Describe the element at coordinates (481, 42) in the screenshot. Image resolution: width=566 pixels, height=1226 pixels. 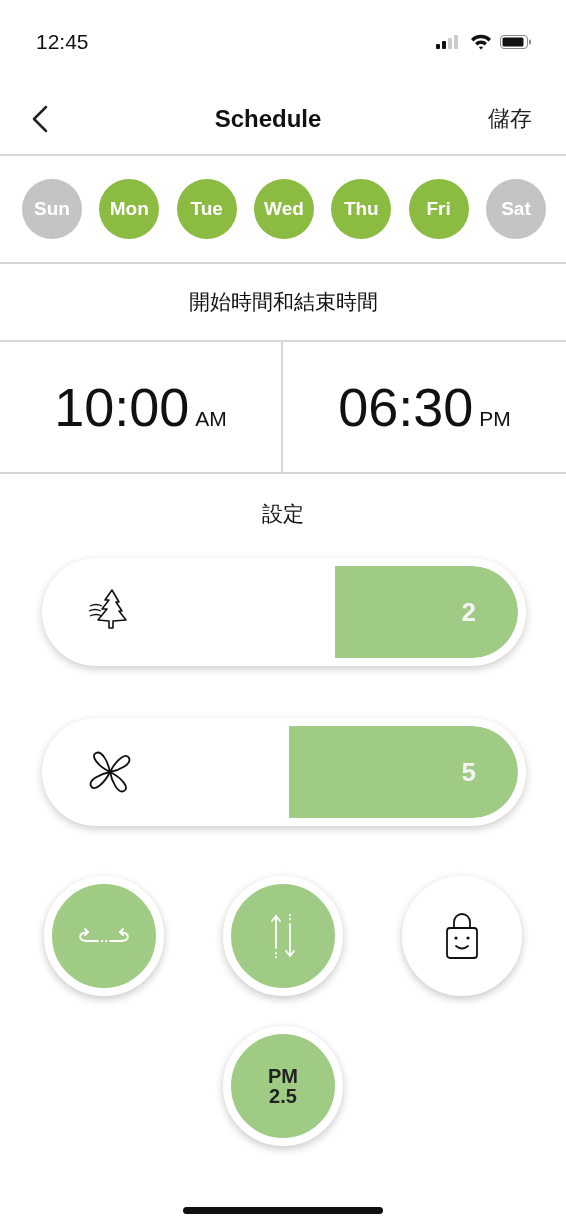
I see `wifi-icon` at that location.